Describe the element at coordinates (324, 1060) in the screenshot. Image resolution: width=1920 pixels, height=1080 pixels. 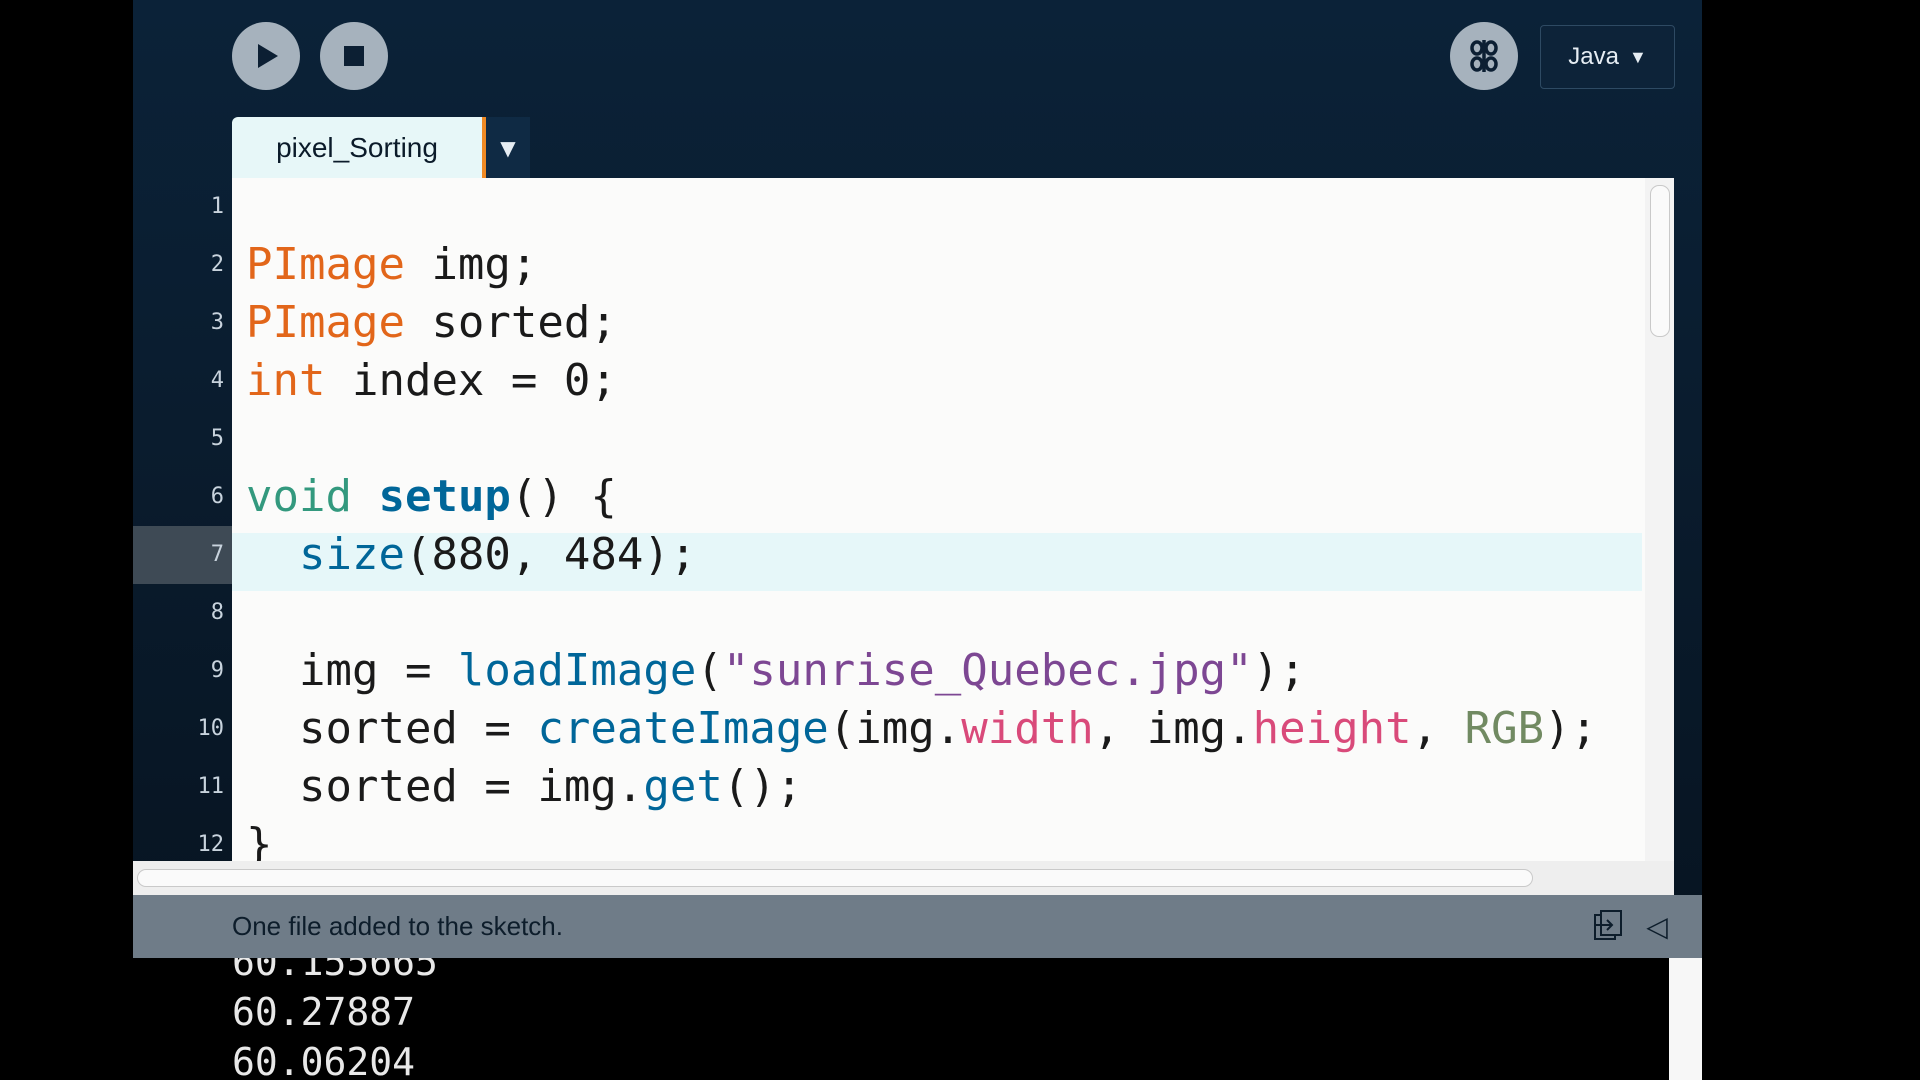
I see `console-line: 60.06204` at that location.